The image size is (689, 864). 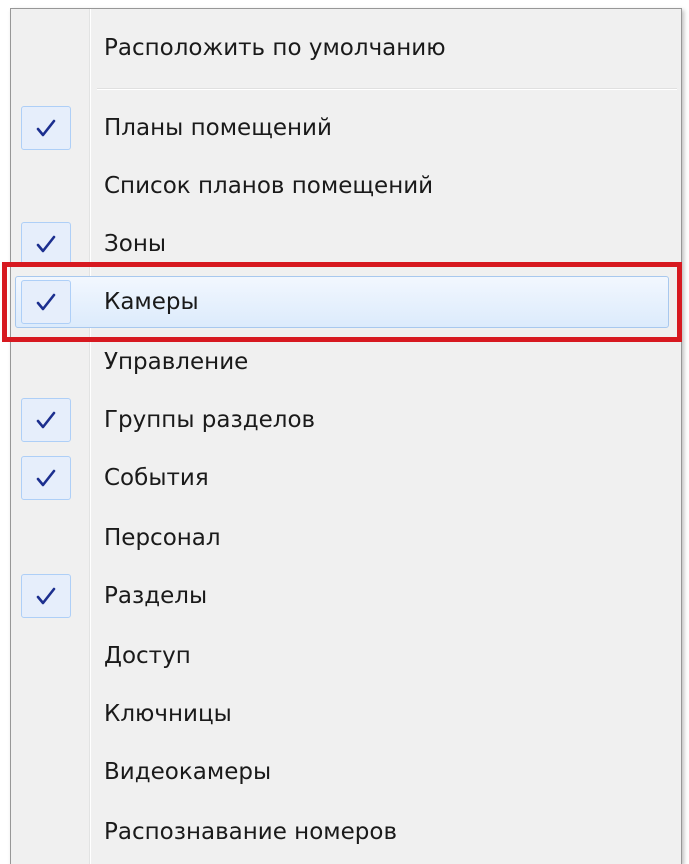 I want to click on menu-item-control: Управление, so click(x=346, y=362).